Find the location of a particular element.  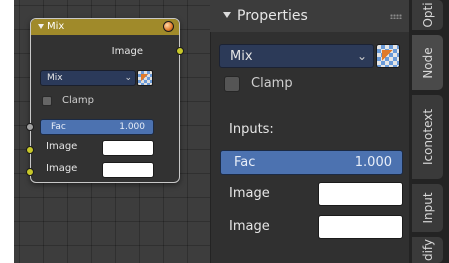

tab-options: Opti is located at coordinates (427, 15).